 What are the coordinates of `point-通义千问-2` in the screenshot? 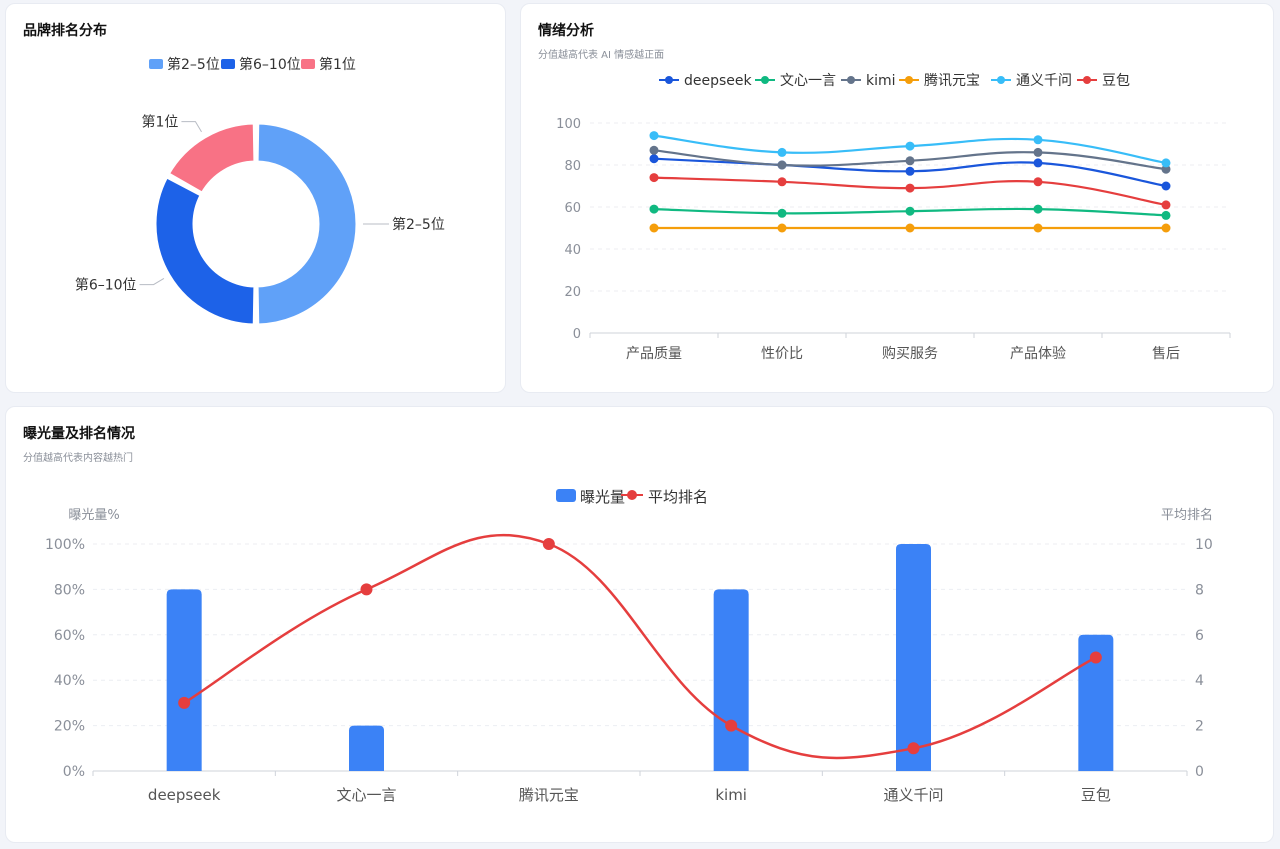 It's located at (782, 152).